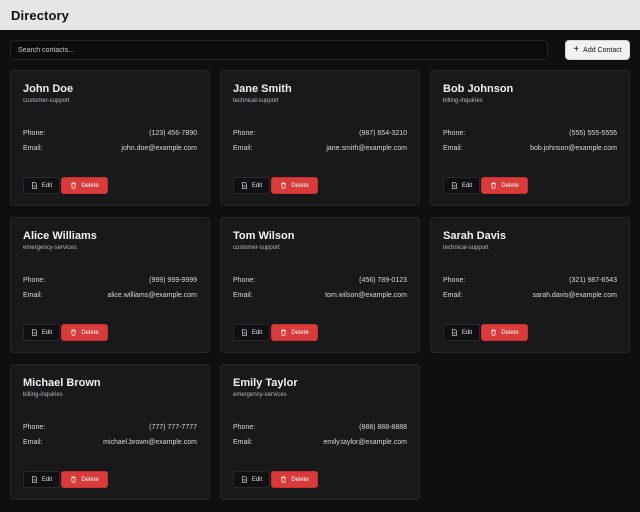 The height and width of the screenshot is (512, 640). What do you see at coordinates (383, 427) in the screenshot?
I see `phone-value: (888) 888-8888` at bounding box center [383, 427].